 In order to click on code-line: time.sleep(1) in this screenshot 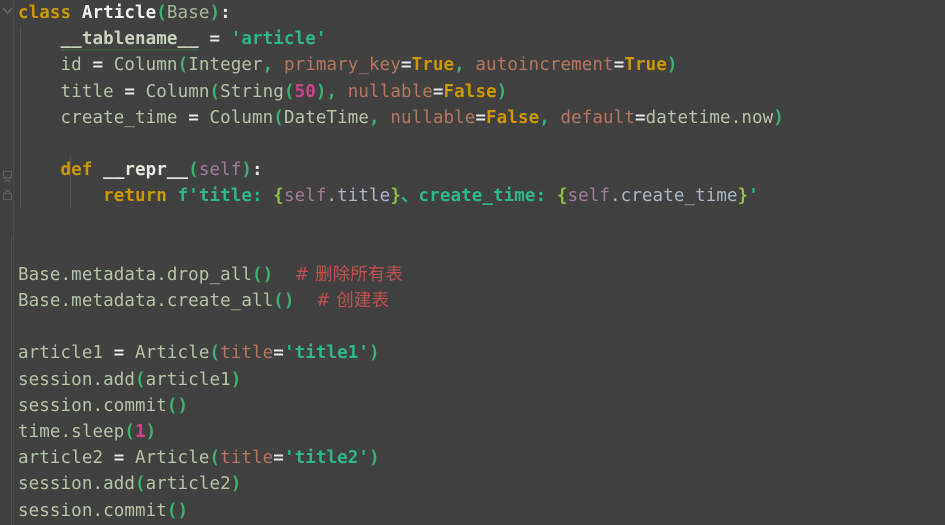, I will do `click(479, 432)`.